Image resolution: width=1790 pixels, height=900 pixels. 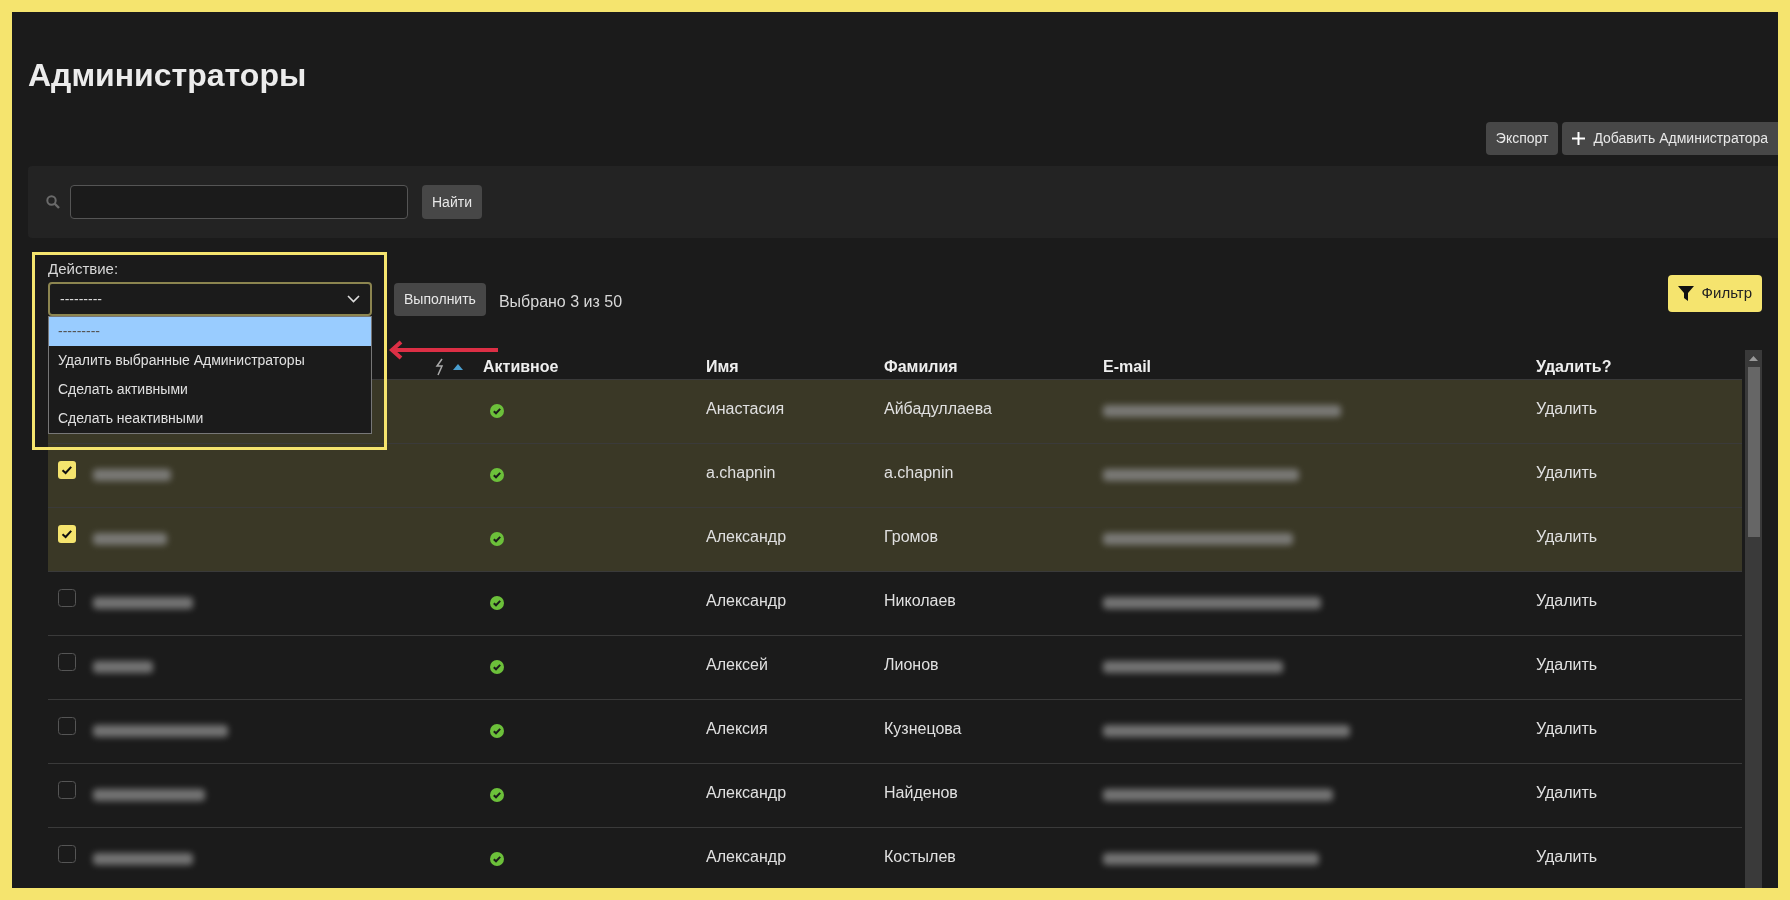 What do you see at coordinates (1634, 367) in the screenshot?
I see `column-header: Удалить?` at bounding box center [1634, 367].